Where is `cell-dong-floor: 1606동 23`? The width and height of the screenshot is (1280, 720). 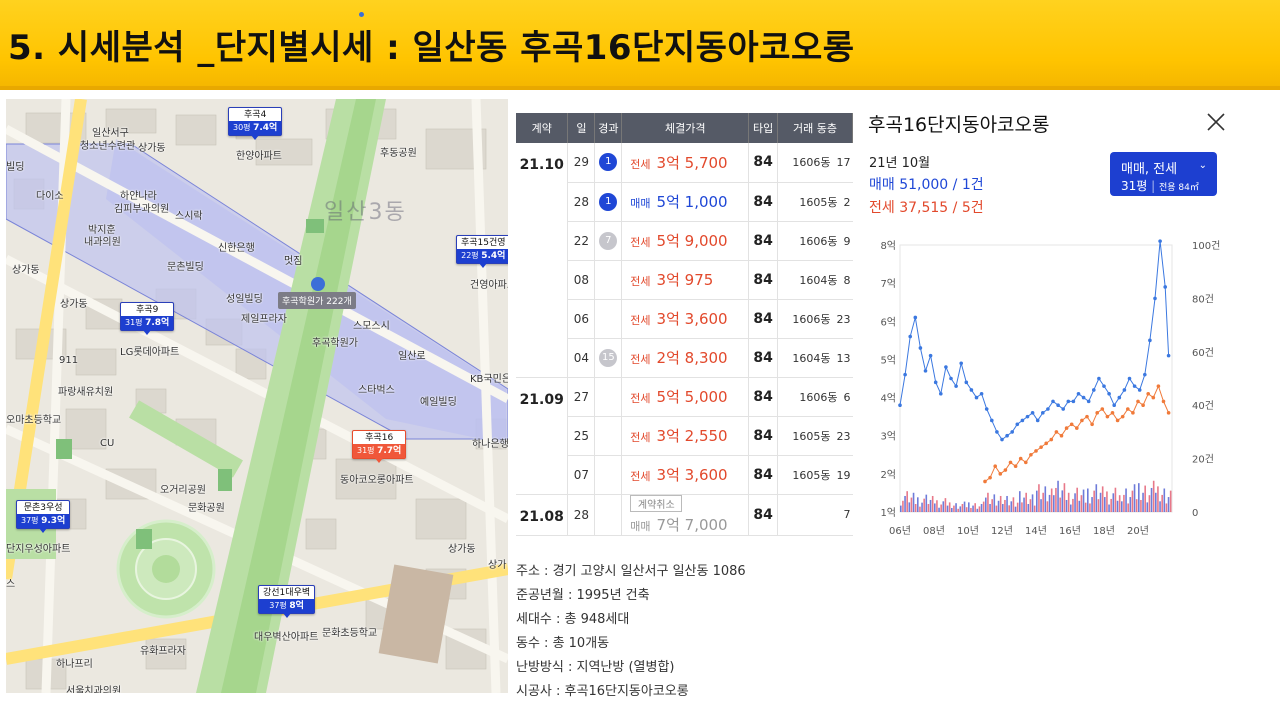 cell-dong-floor: 1606동 23 is located at coordinates (815, 319).